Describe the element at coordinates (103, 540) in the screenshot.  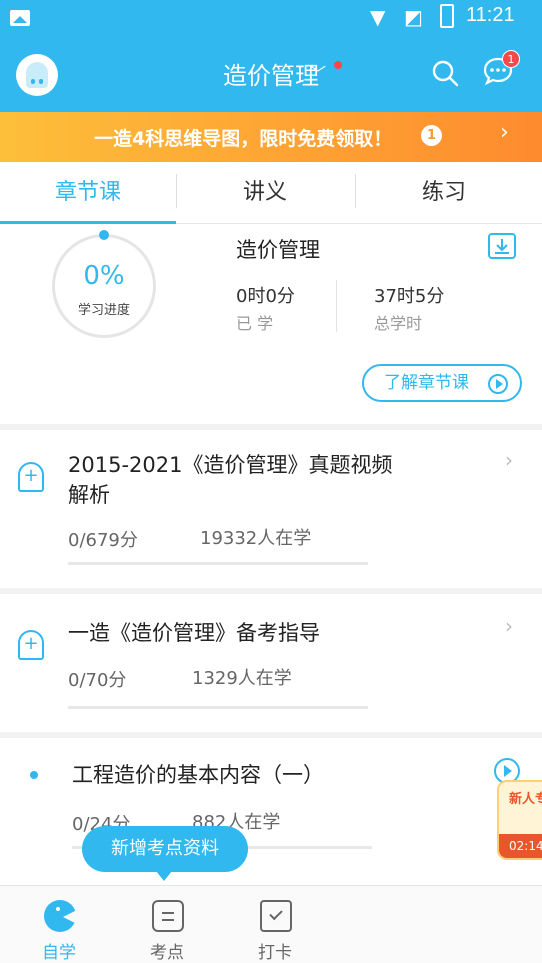
I see `list-item-score: 0/679分` at that location.